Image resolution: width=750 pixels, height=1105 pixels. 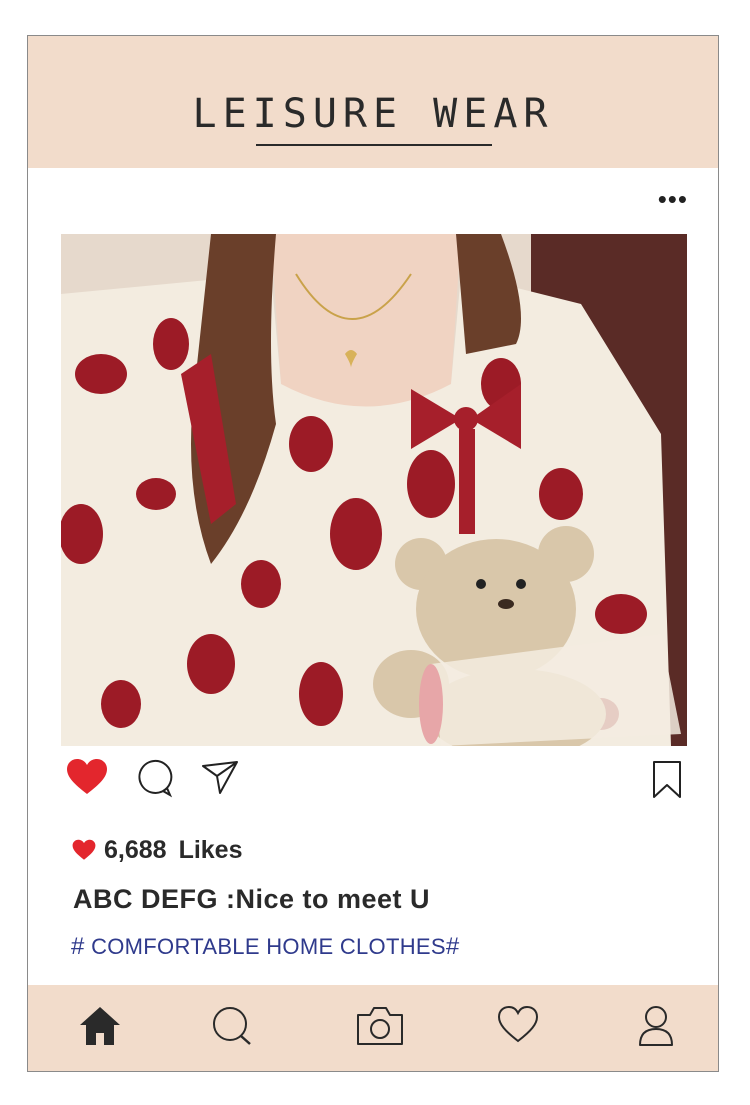 I want to click on likes-number: 6,688, so click(x=135, y=849).